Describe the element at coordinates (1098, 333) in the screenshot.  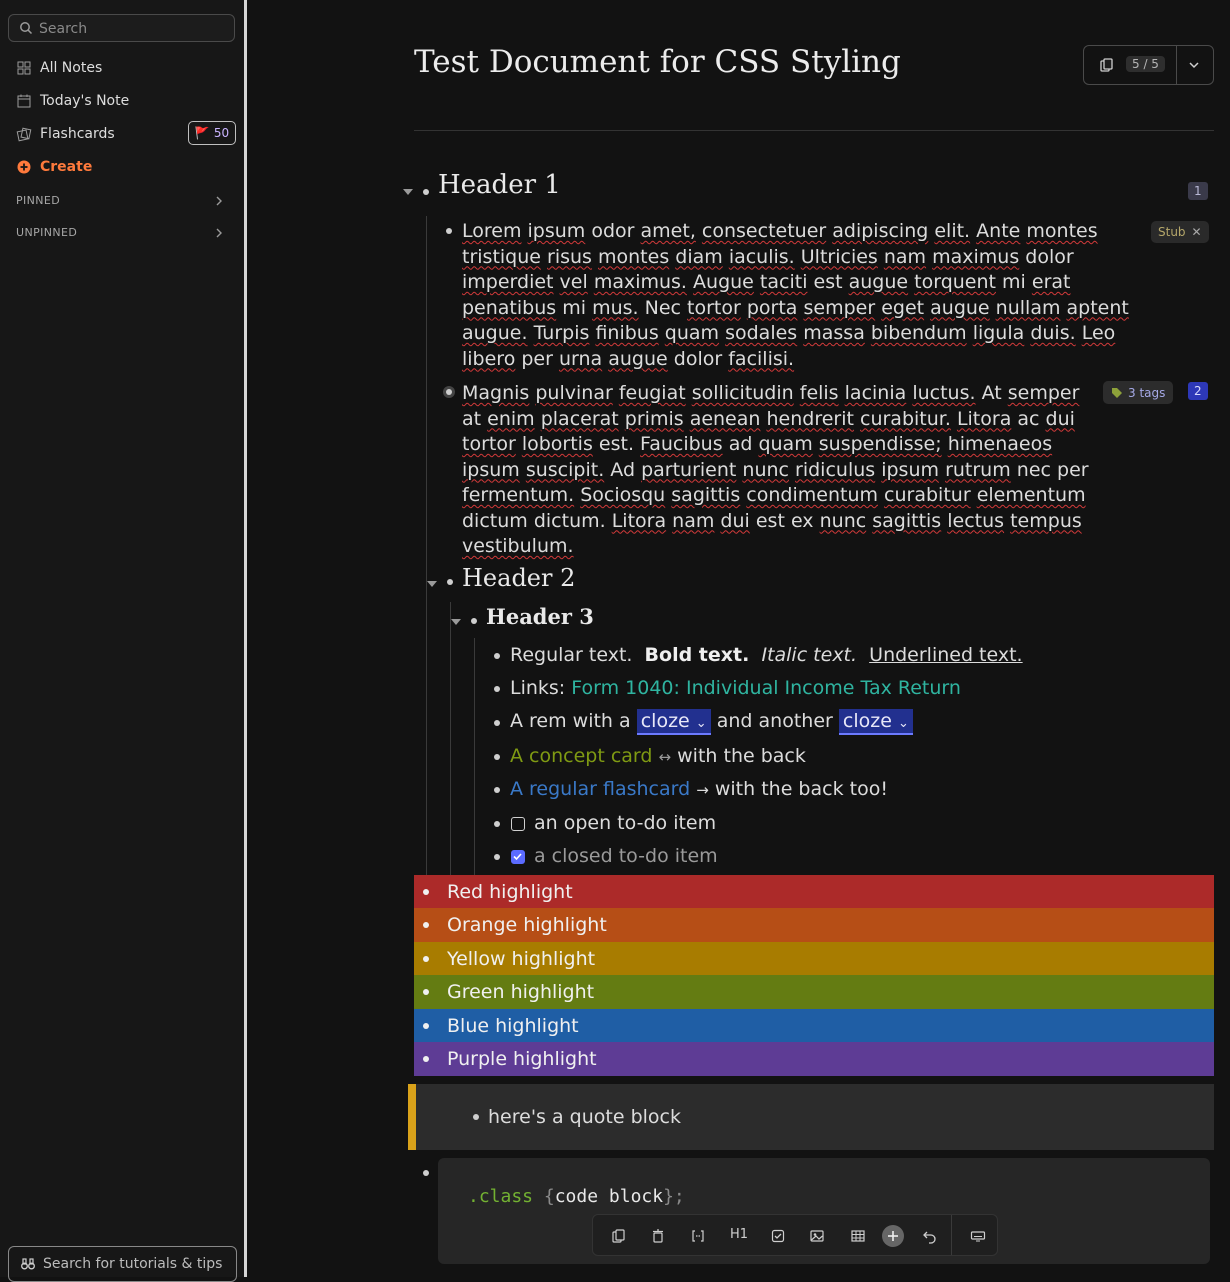
I see `word: Leo` at that location.